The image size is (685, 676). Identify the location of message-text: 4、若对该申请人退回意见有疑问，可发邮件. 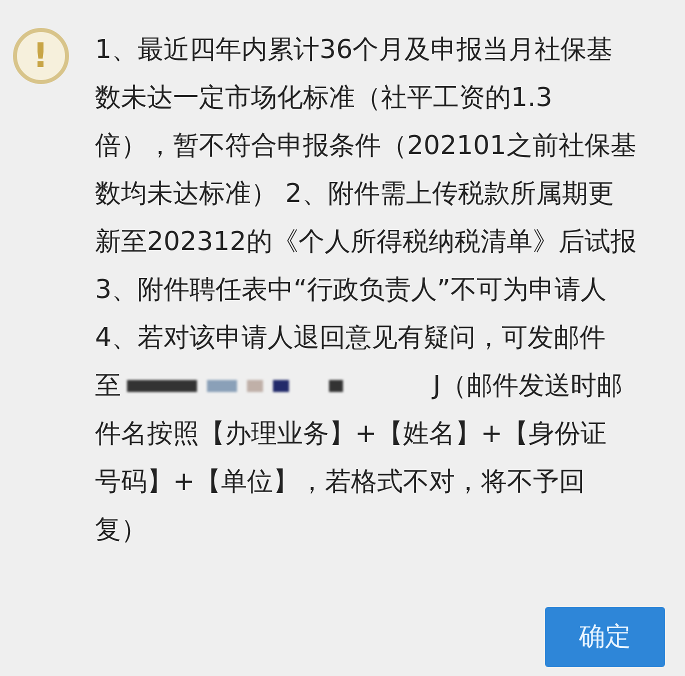
(350, 338).